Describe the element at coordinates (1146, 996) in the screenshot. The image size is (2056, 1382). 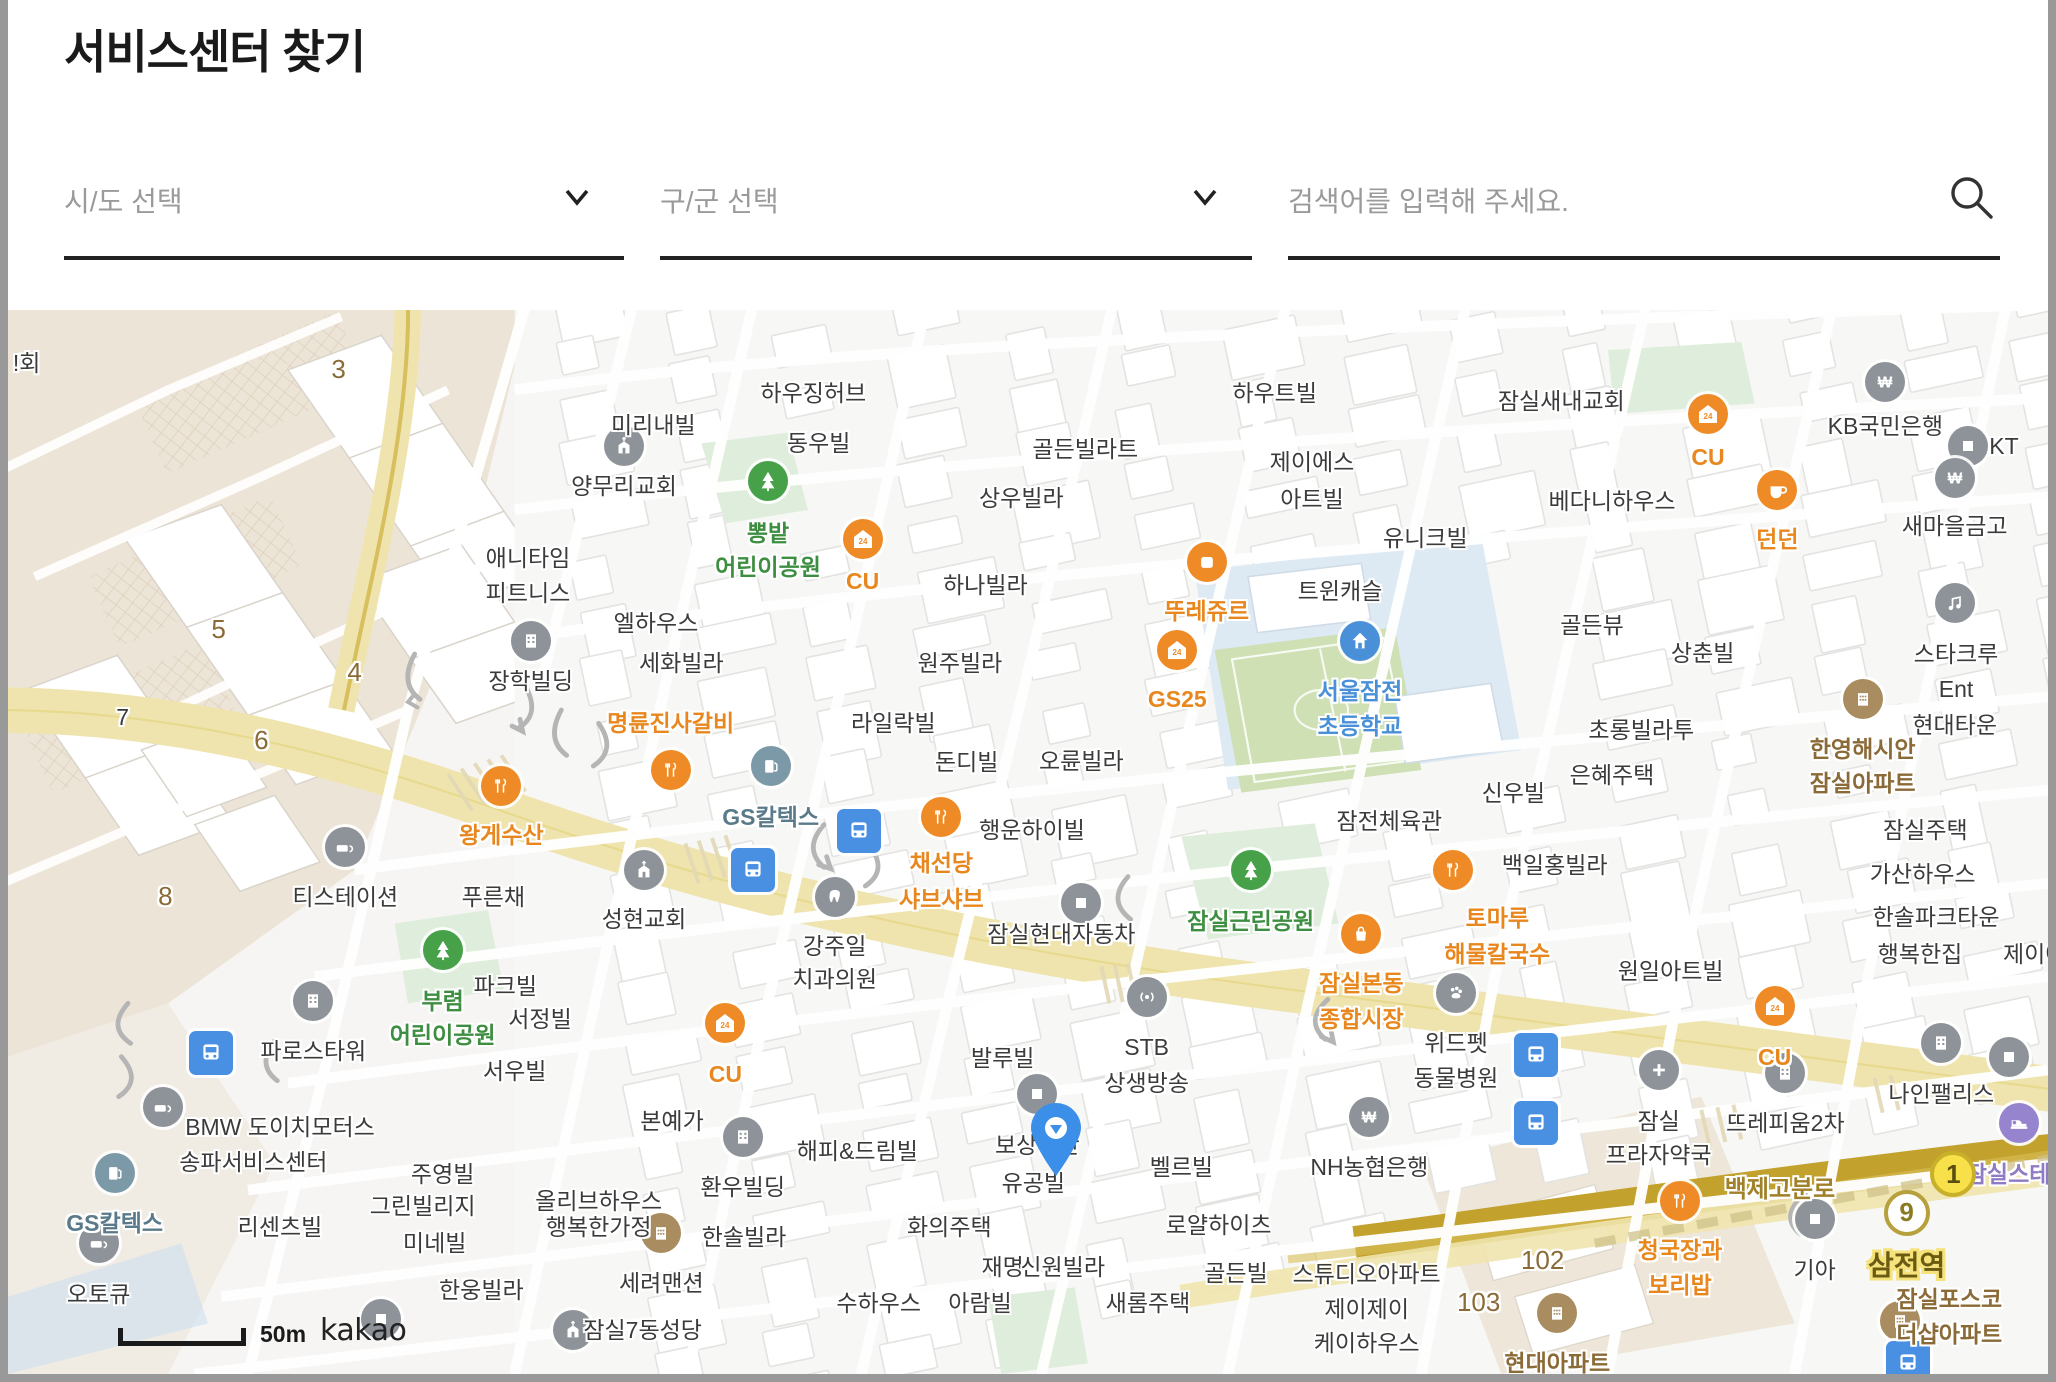
I see `broadcast-icon` at that location.